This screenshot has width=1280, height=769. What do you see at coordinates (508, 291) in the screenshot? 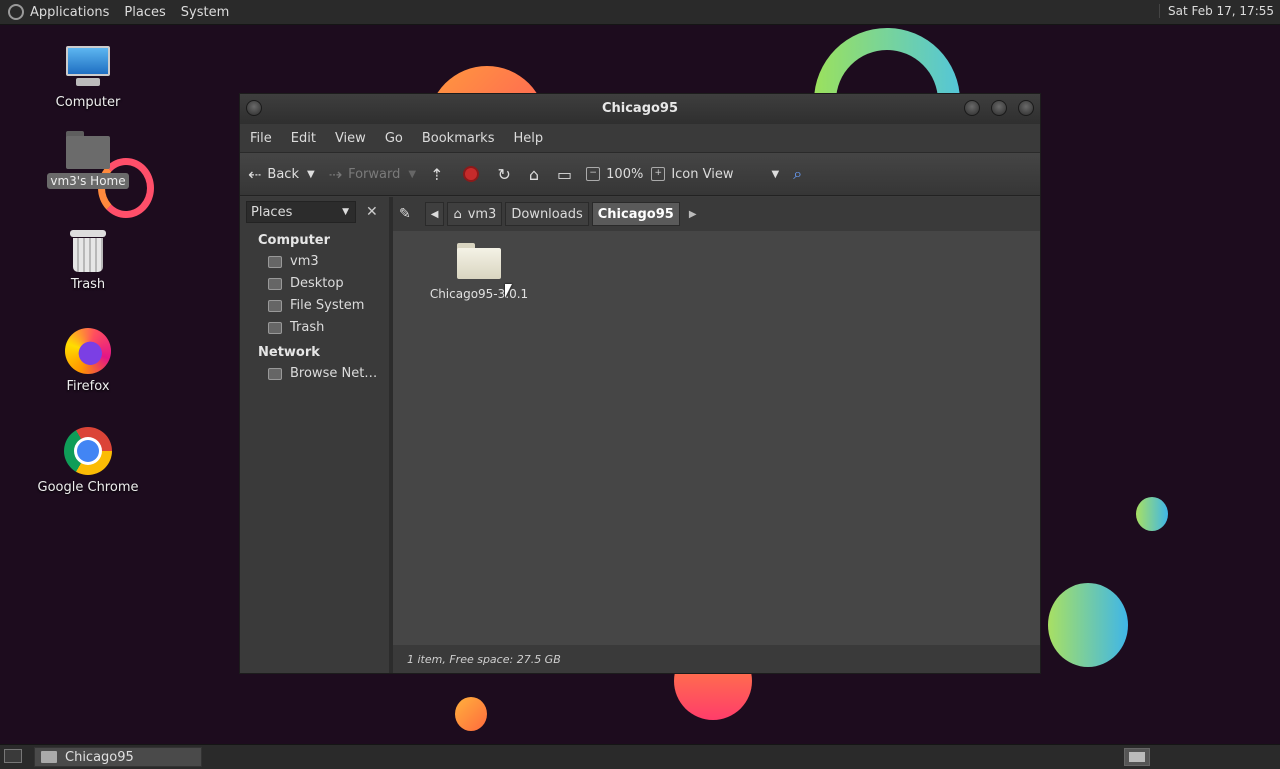
I see `mouse-cursor-icon` at bounding box center [508, 291].